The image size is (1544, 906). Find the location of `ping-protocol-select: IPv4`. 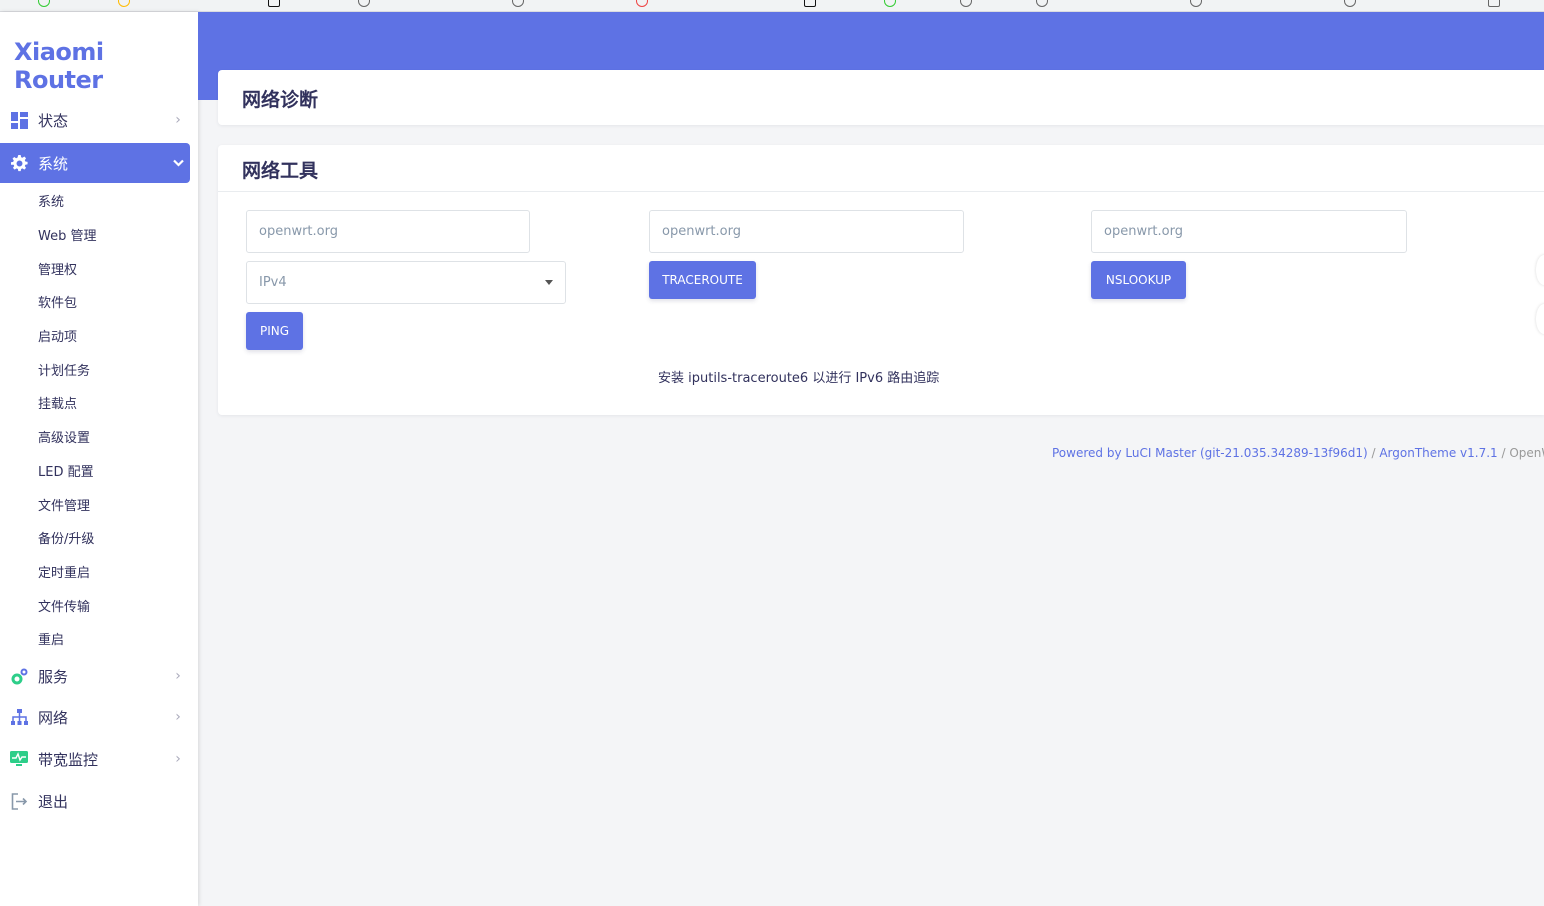

ping-protocol-select: IPv4 is located at coordinates (406, 282).